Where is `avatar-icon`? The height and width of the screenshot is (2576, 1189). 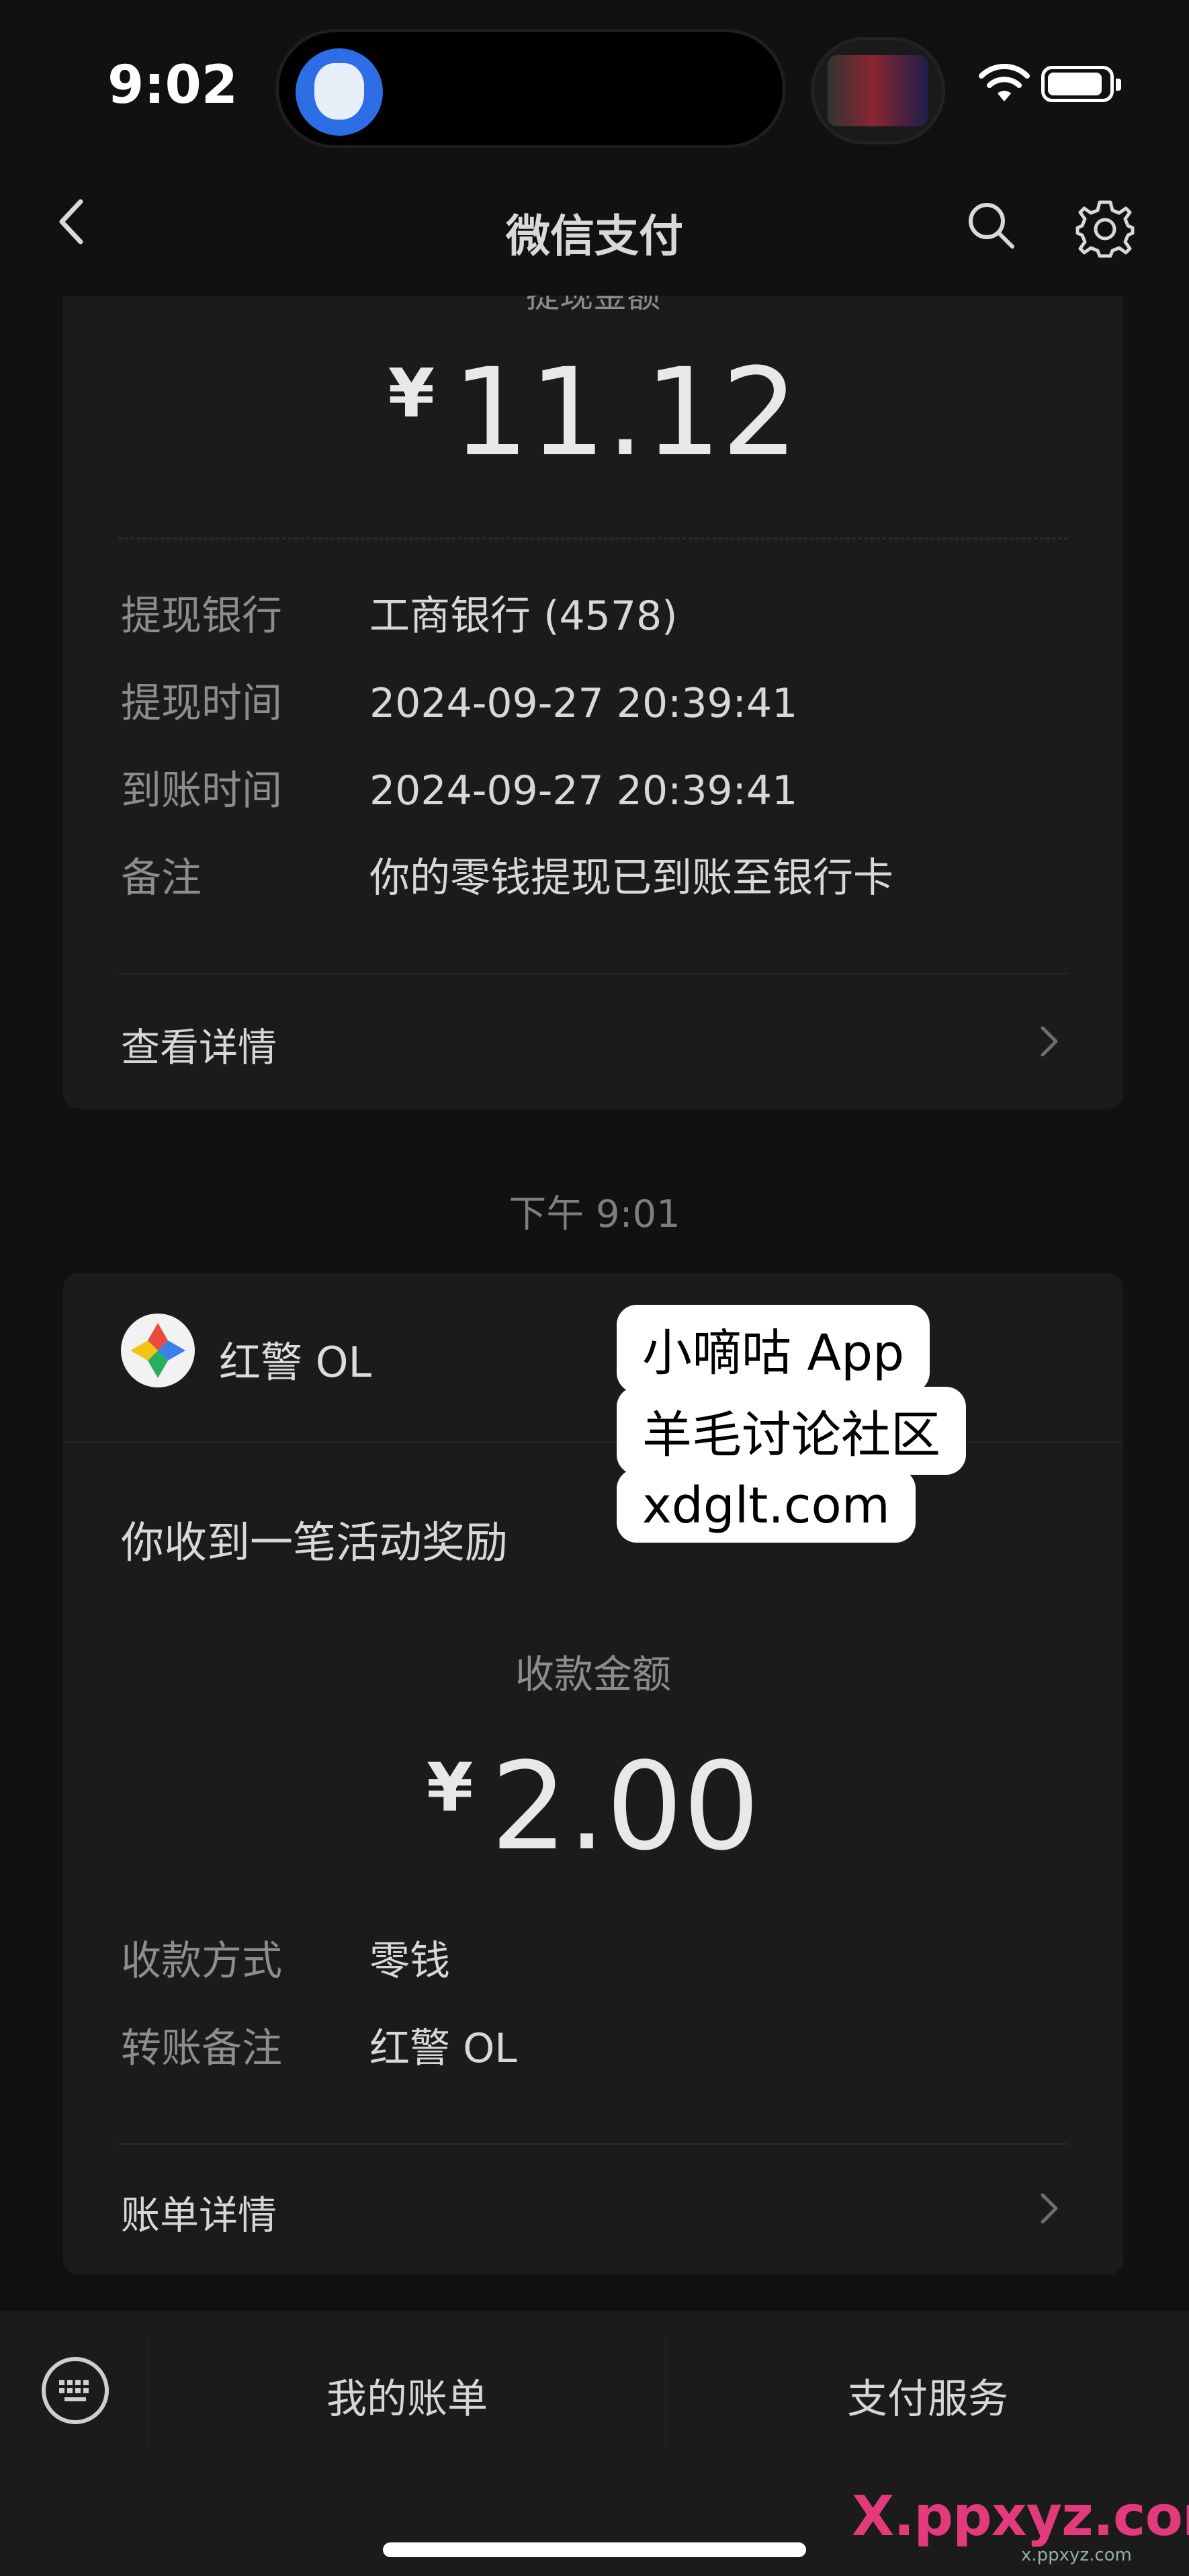 avatar-icon is located at coordinates (339, 92).